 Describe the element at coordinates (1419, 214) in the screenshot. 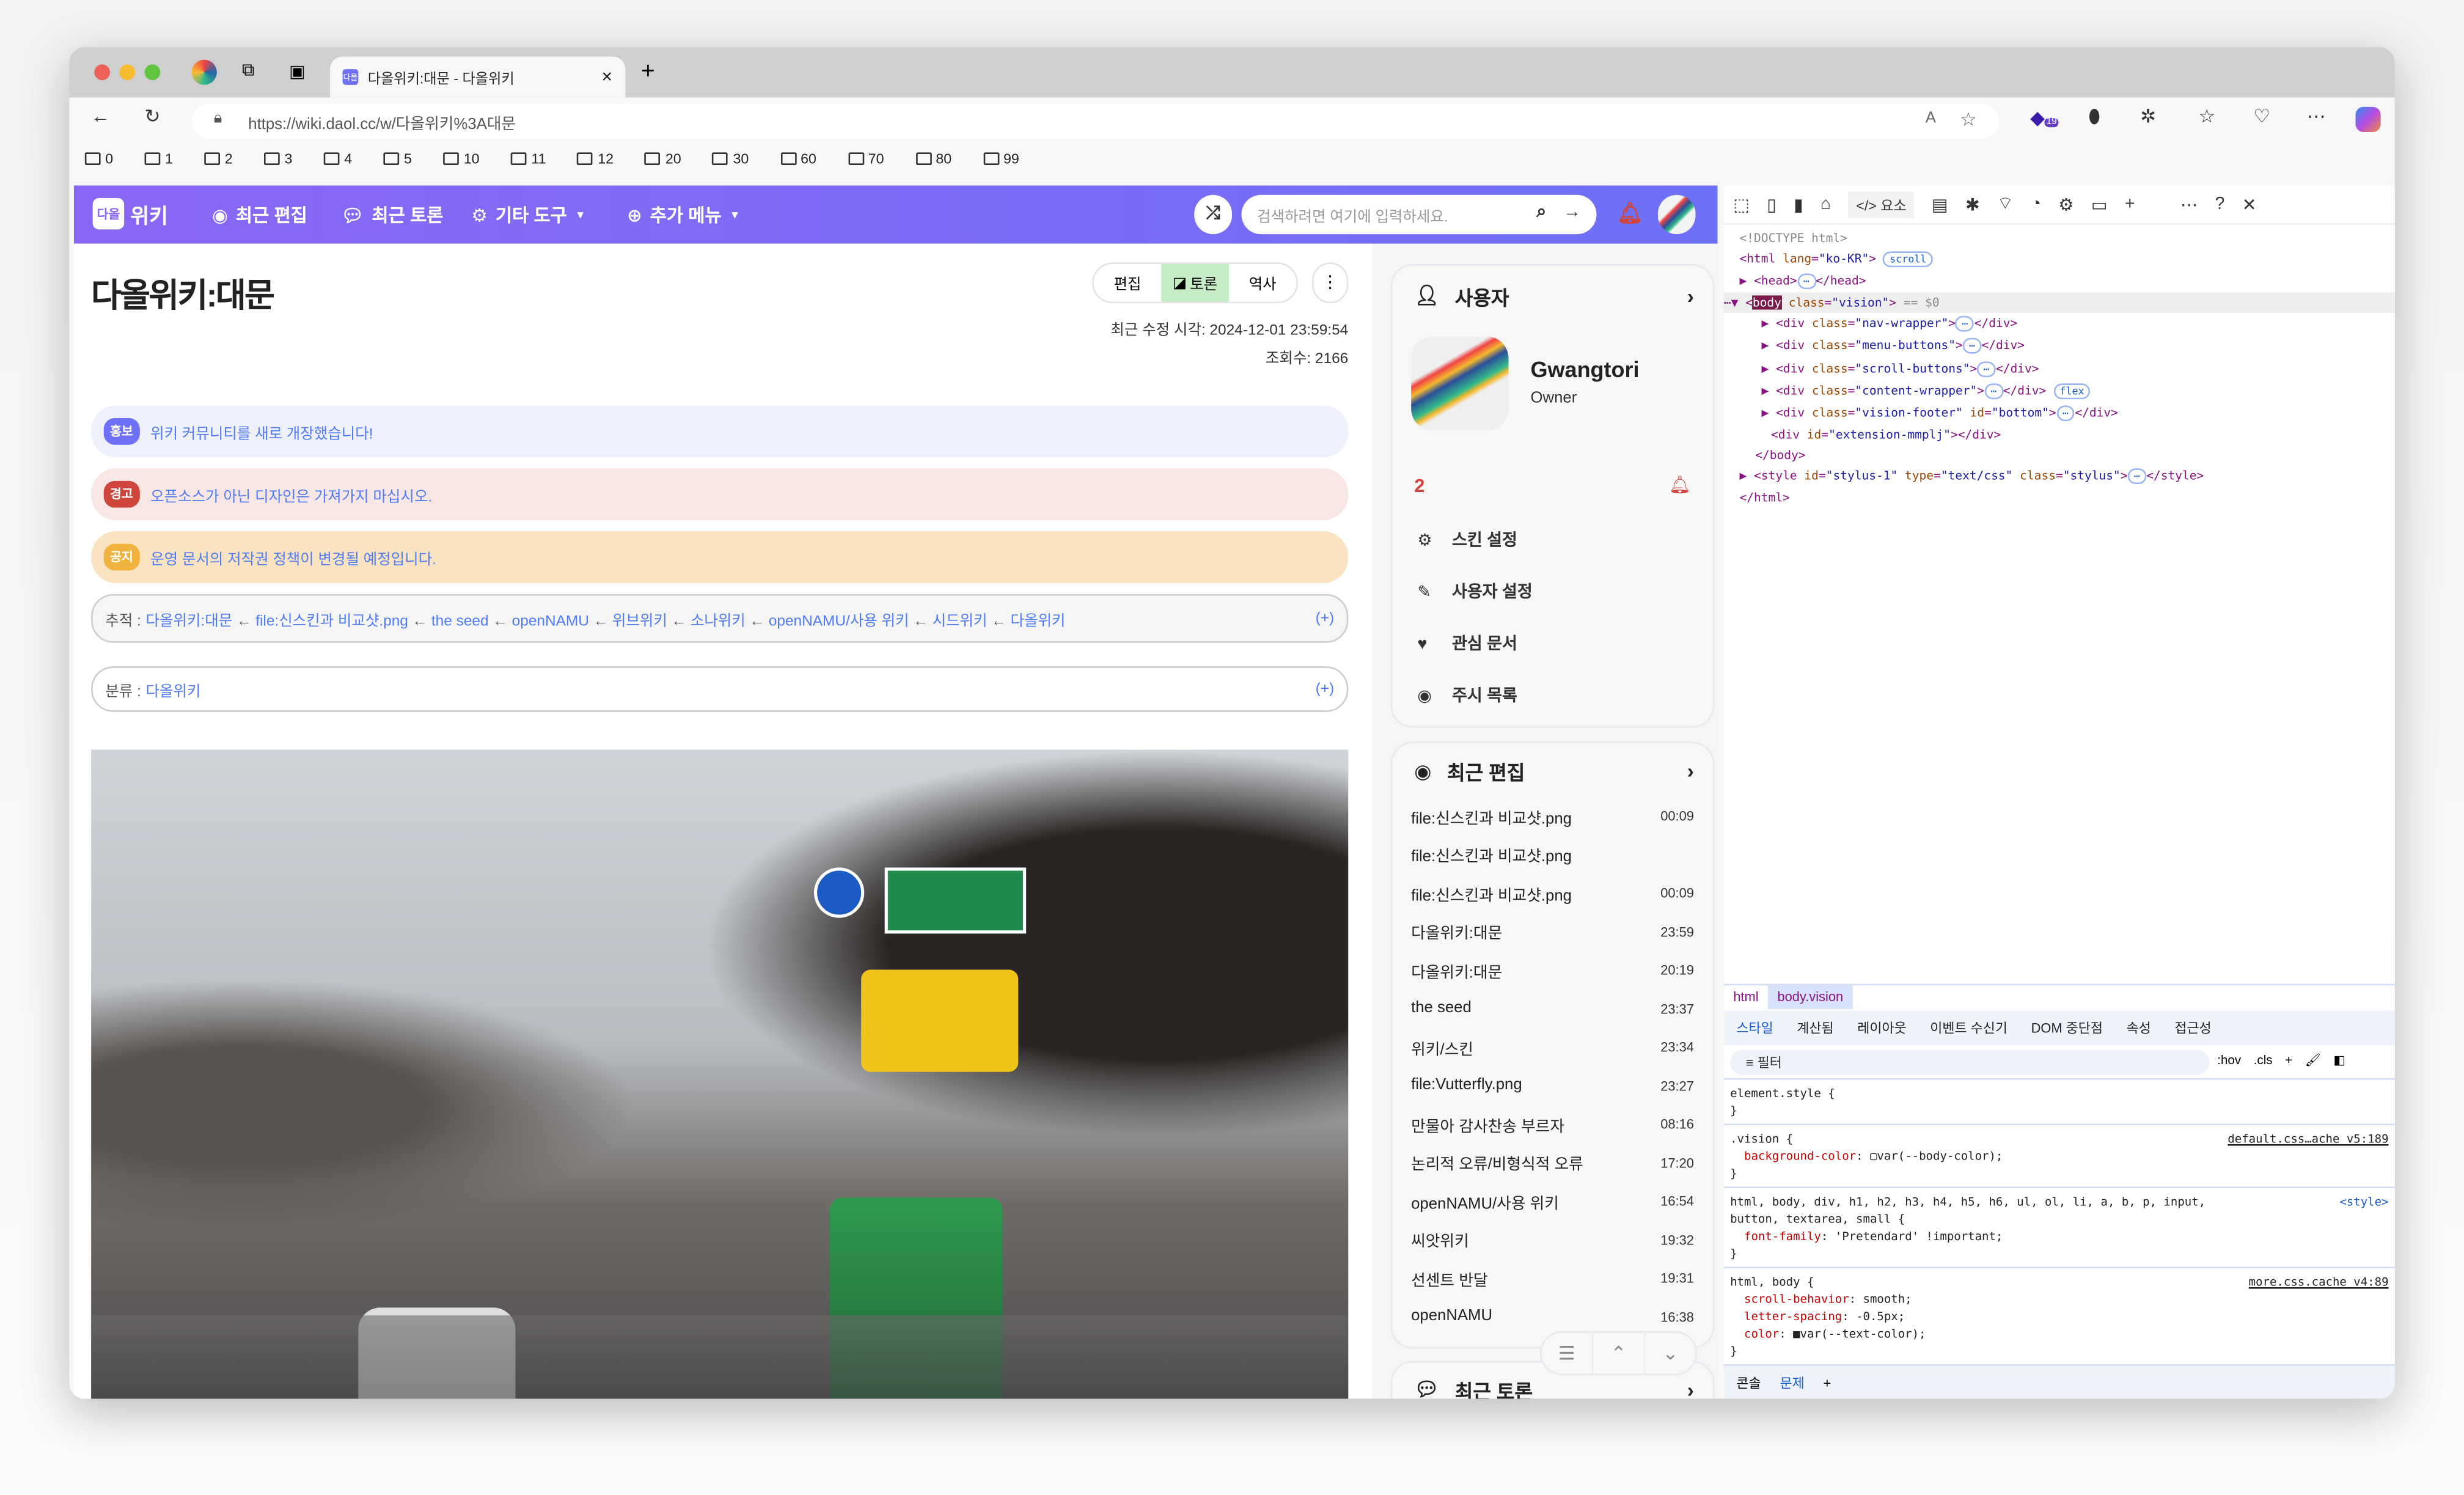

I see `search-input: 검색하려면 여기에 입력하세요. ⌕ →` at that location.